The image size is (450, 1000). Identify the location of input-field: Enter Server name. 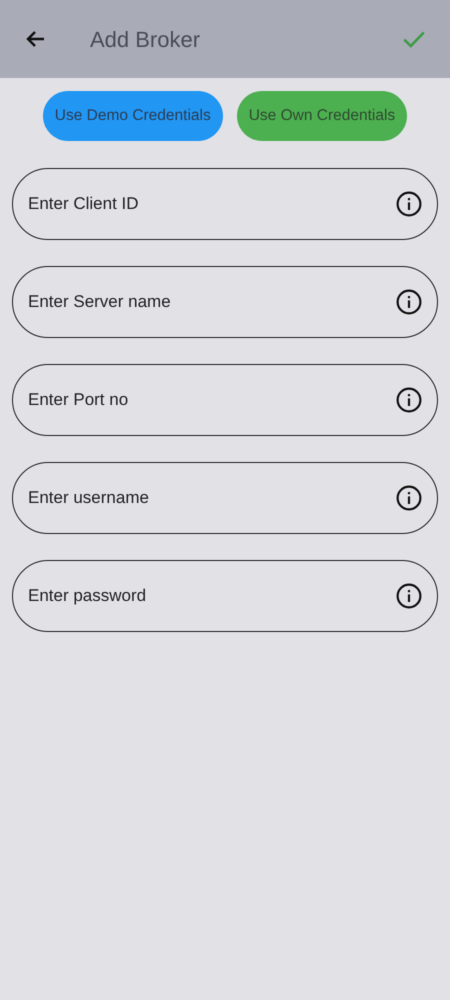
(225, 302).